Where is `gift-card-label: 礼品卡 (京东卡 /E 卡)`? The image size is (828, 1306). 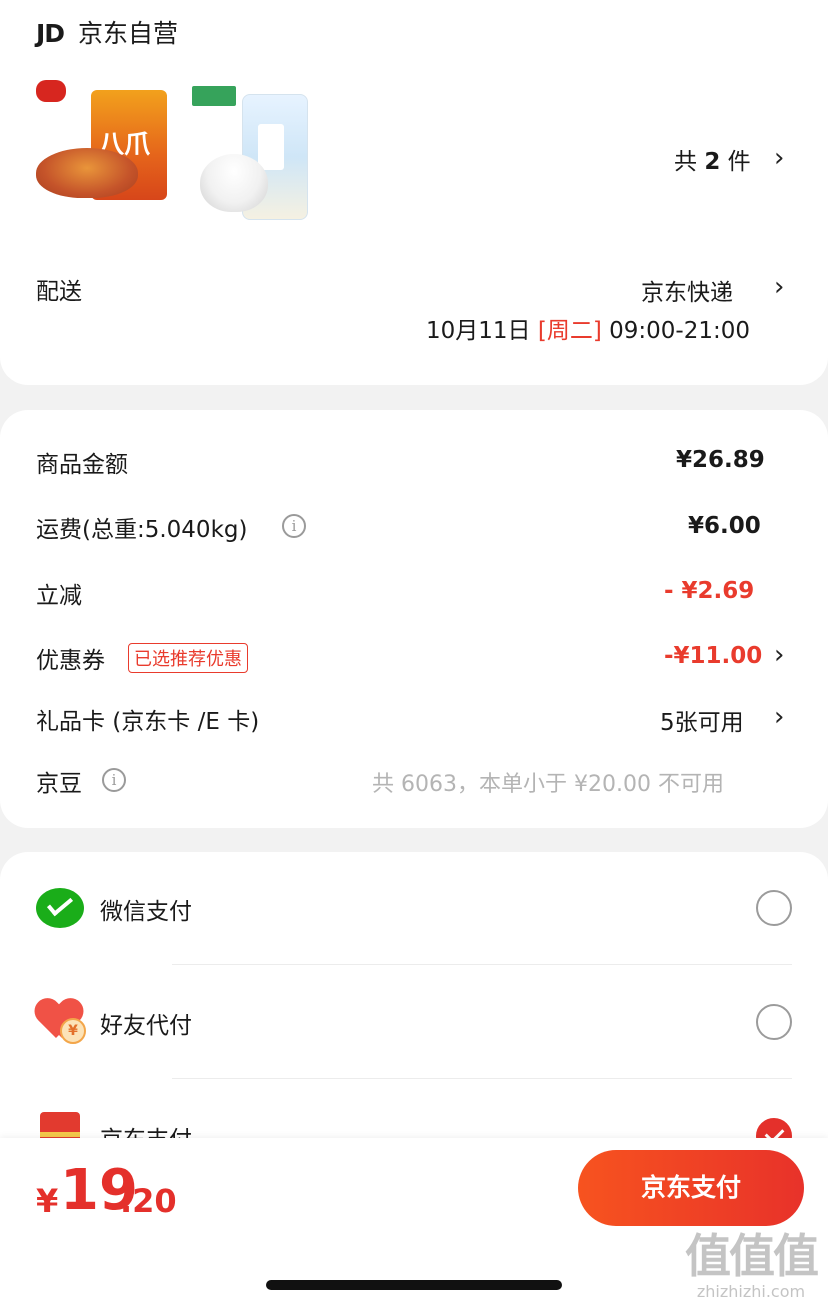
gift-card-label: 礼品卡 (京东卡 /E 卡) is located at coordinates (148, 722).